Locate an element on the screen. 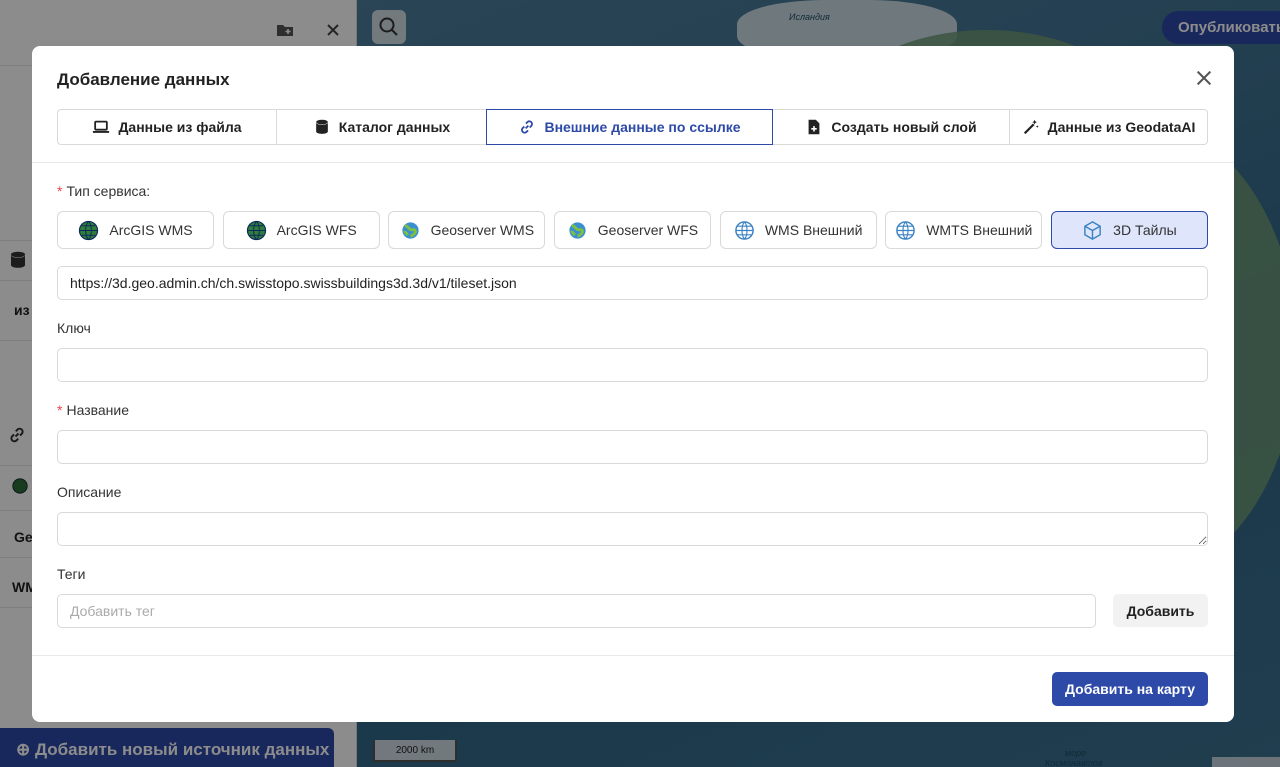 Image resolution: width=1280 pixels, height=767 pixels. service-type-label: * Тип сервиса: is located at coordinates (104, 191).